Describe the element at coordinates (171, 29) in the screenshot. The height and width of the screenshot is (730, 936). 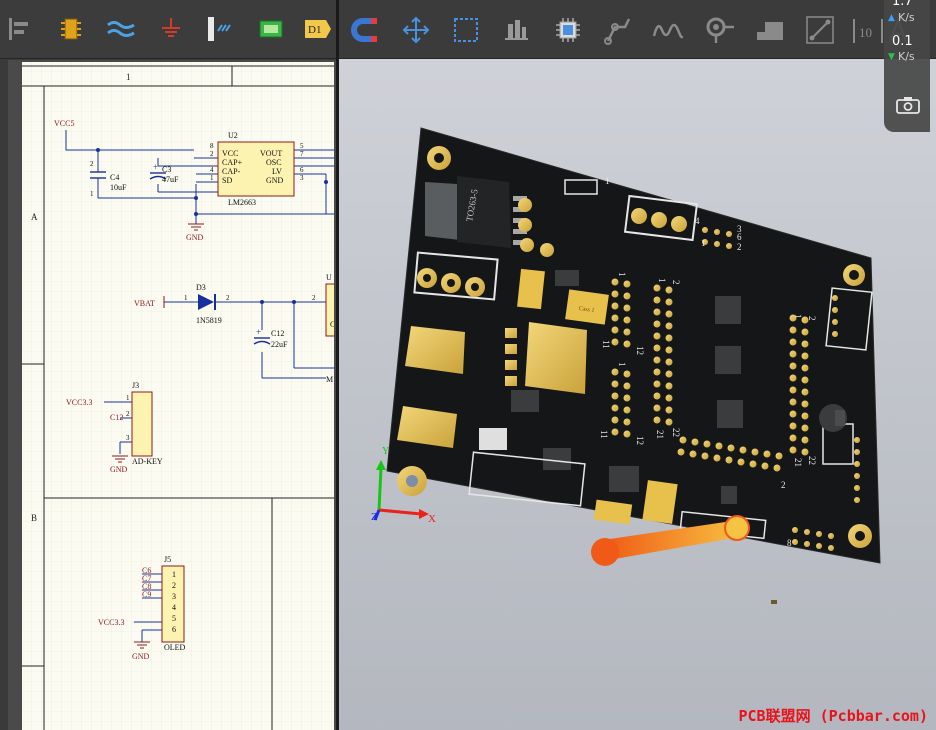
I see `ground-icon` at that location.